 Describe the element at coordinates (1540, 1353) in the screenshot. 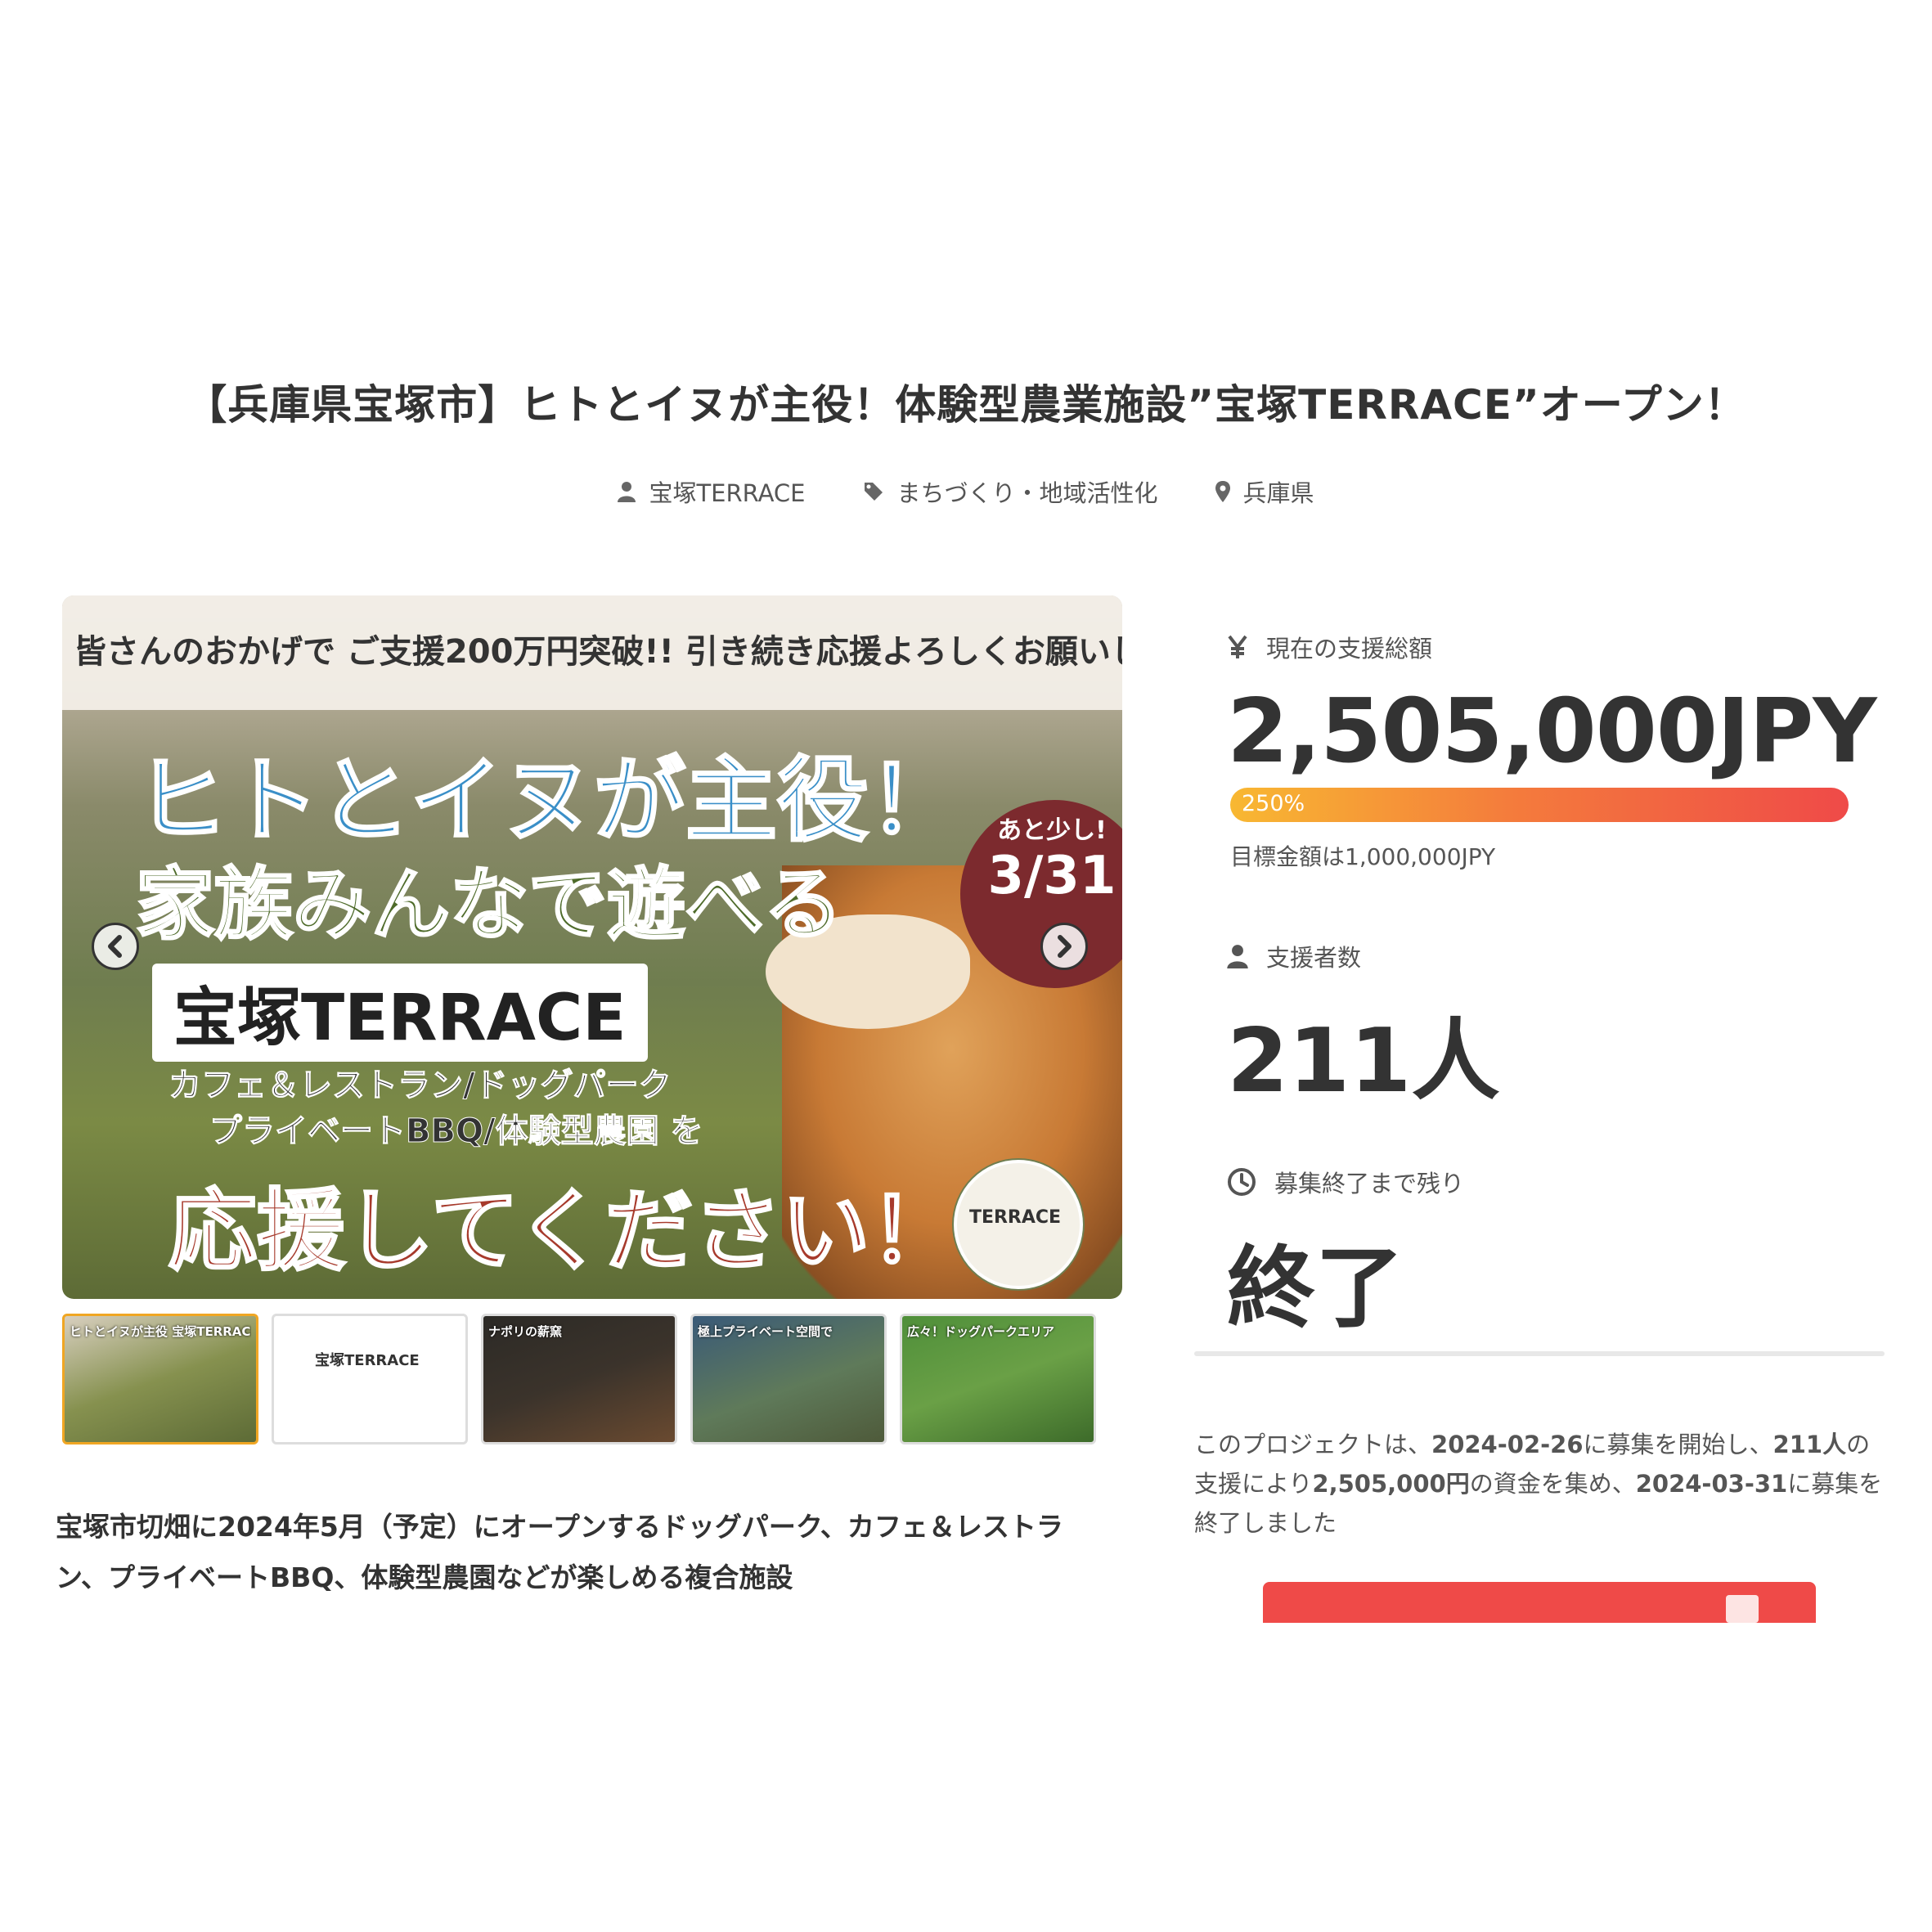

I see `panel-divider` at that location.